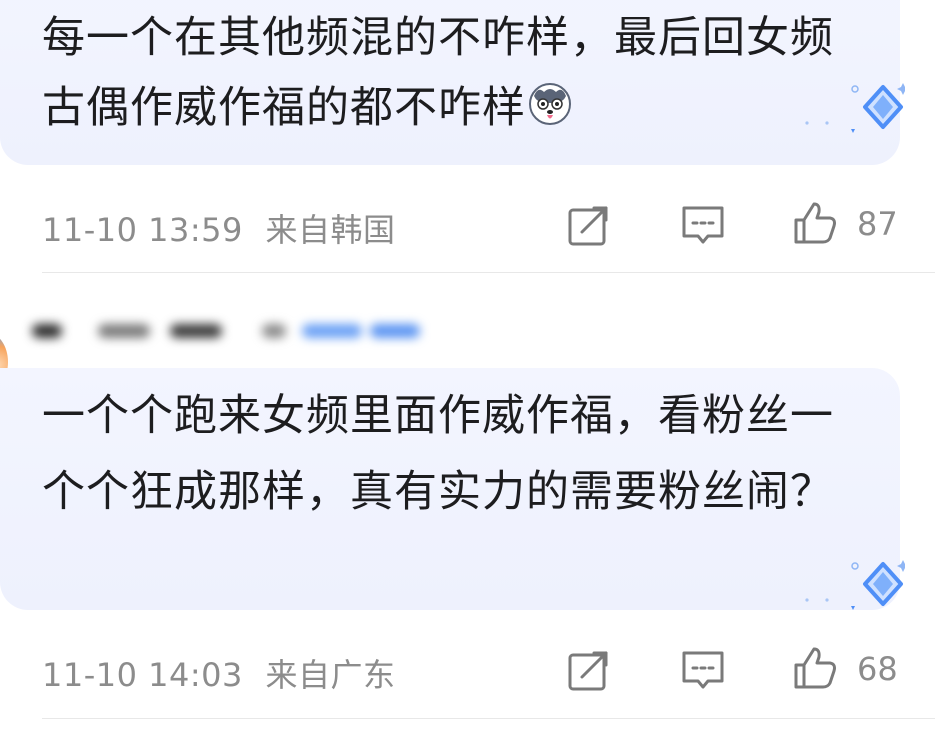  I want to click on comment-text-content: 每一个在其他频混的不咋样，最后回女频古偶作威作福的都不咋样, so click(438, 73).